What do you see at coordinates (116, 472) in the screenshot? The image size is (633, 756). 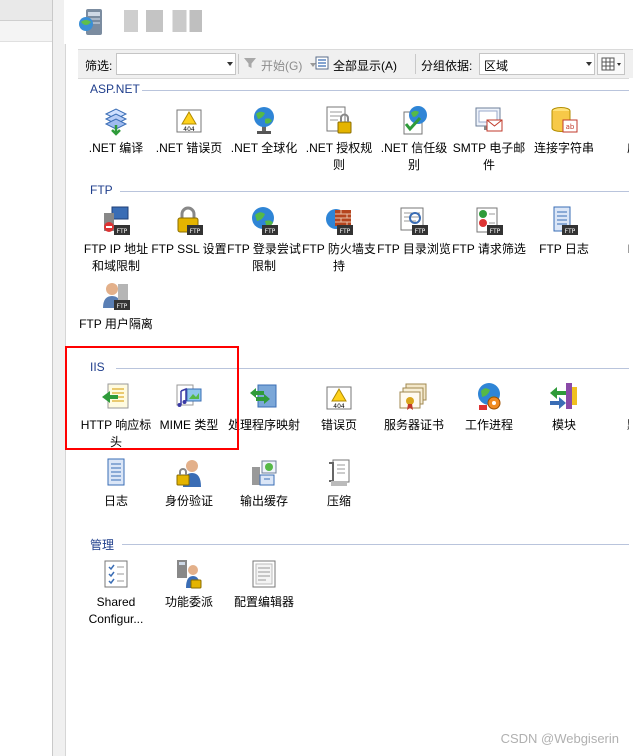 I see `logging-icon` at bounding box center [116, 472].